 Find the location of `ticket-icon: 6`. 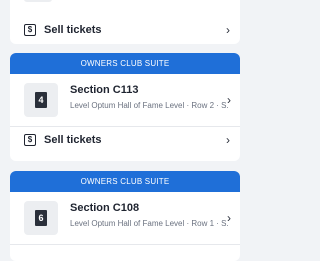

ticket-icon: 6 is located at coordinates (41, 218).